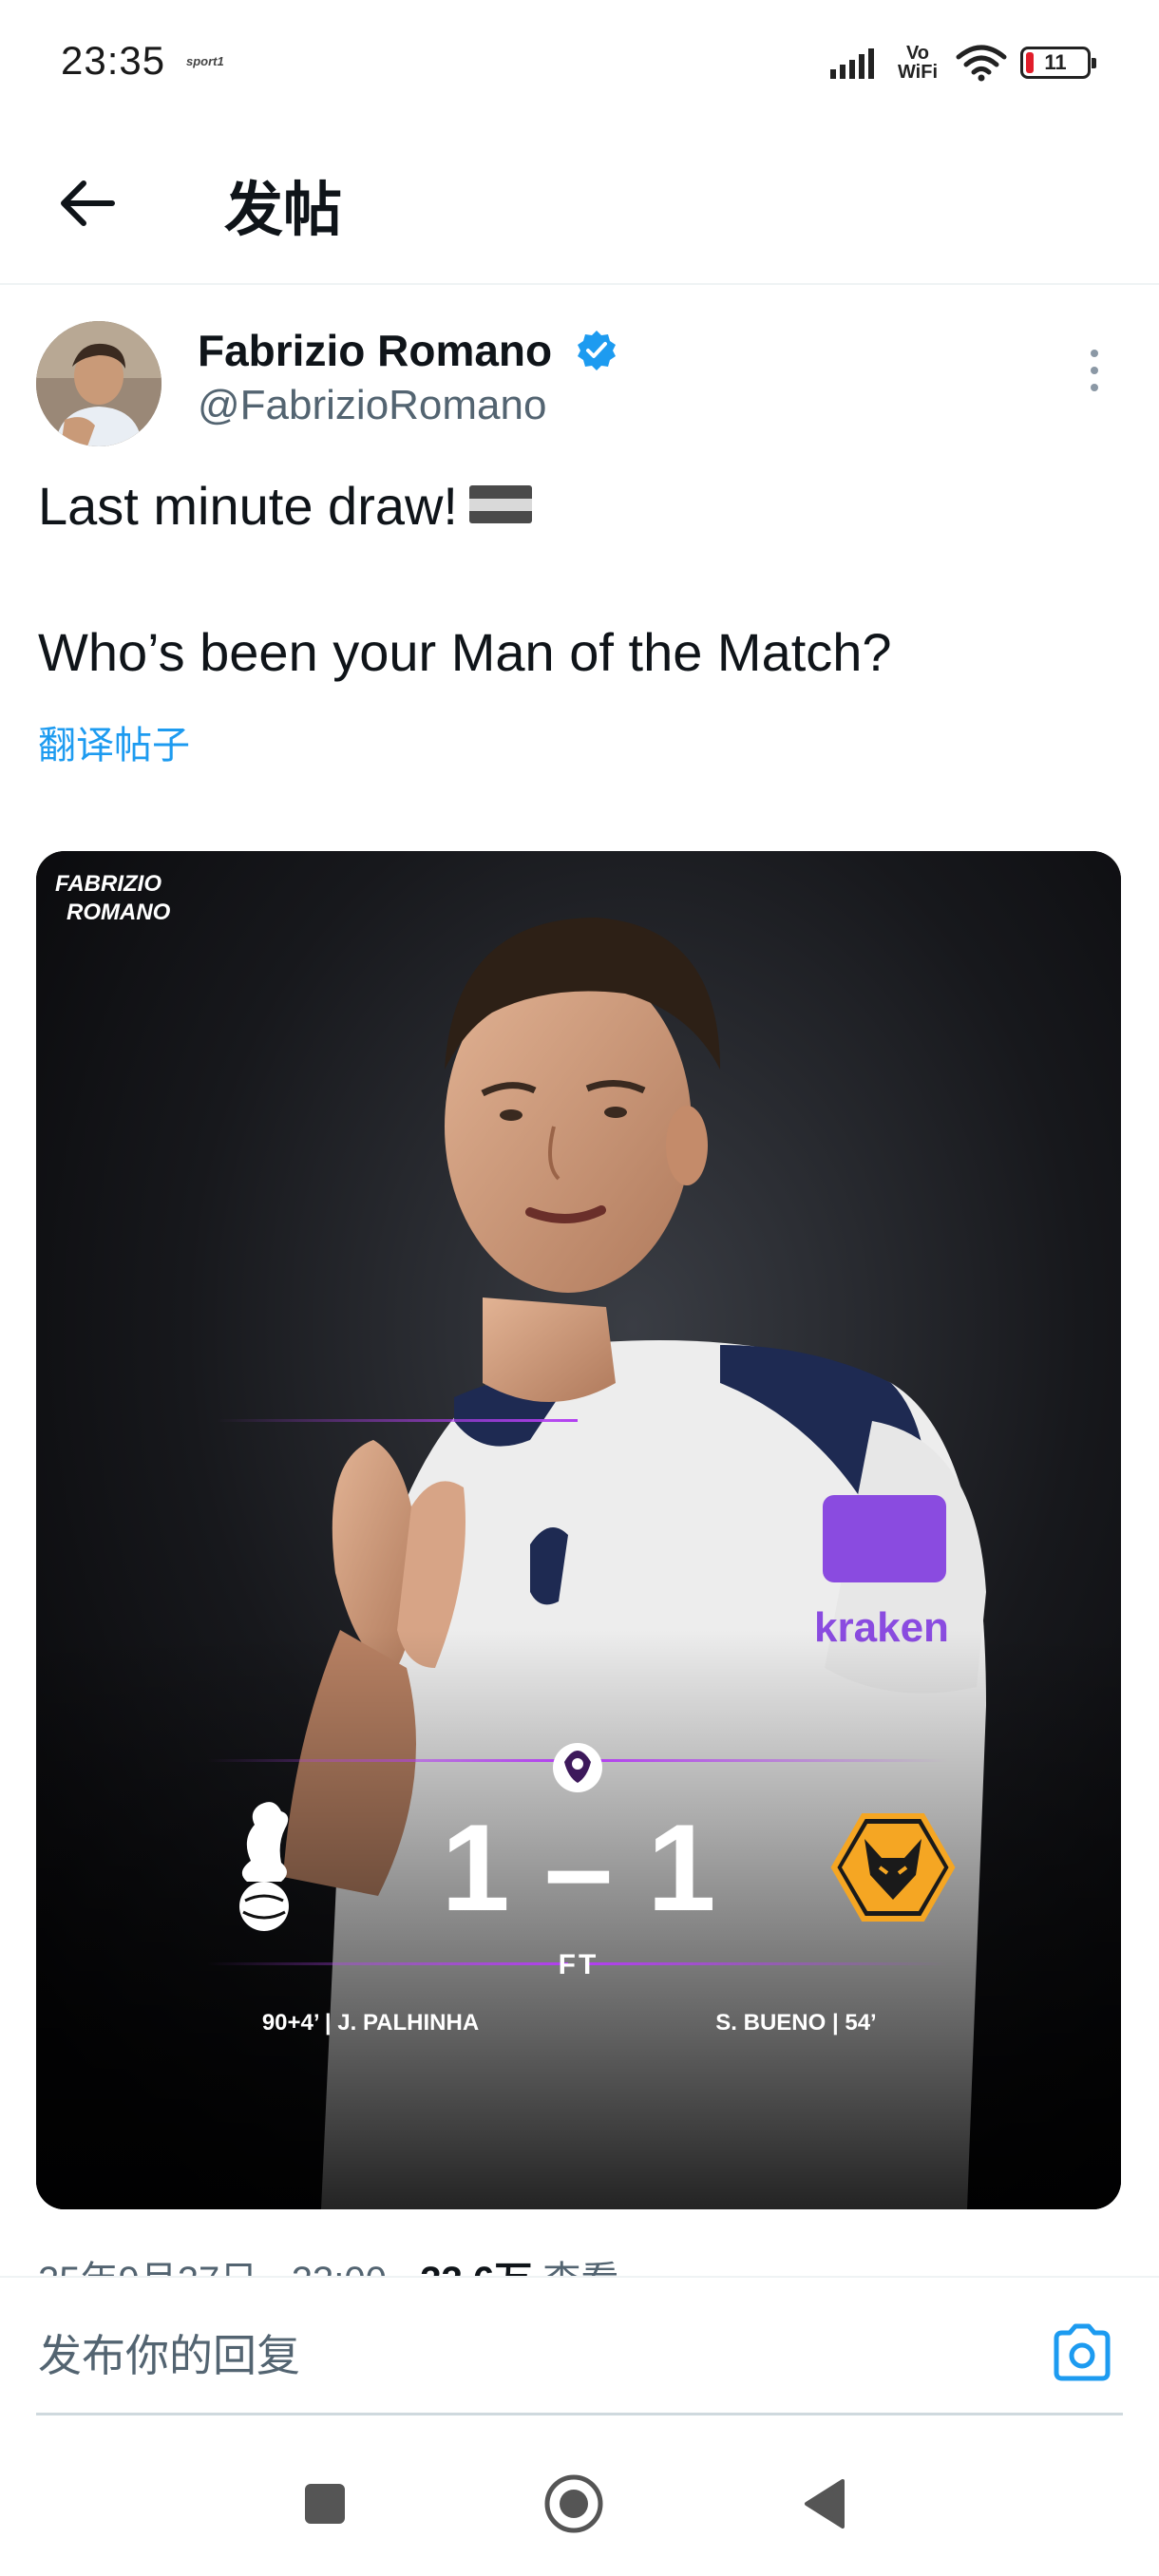 Image resolution: width=1159 pixels, height=2576 pixels. I want to click on back-nav-button, so click(824, 2504).